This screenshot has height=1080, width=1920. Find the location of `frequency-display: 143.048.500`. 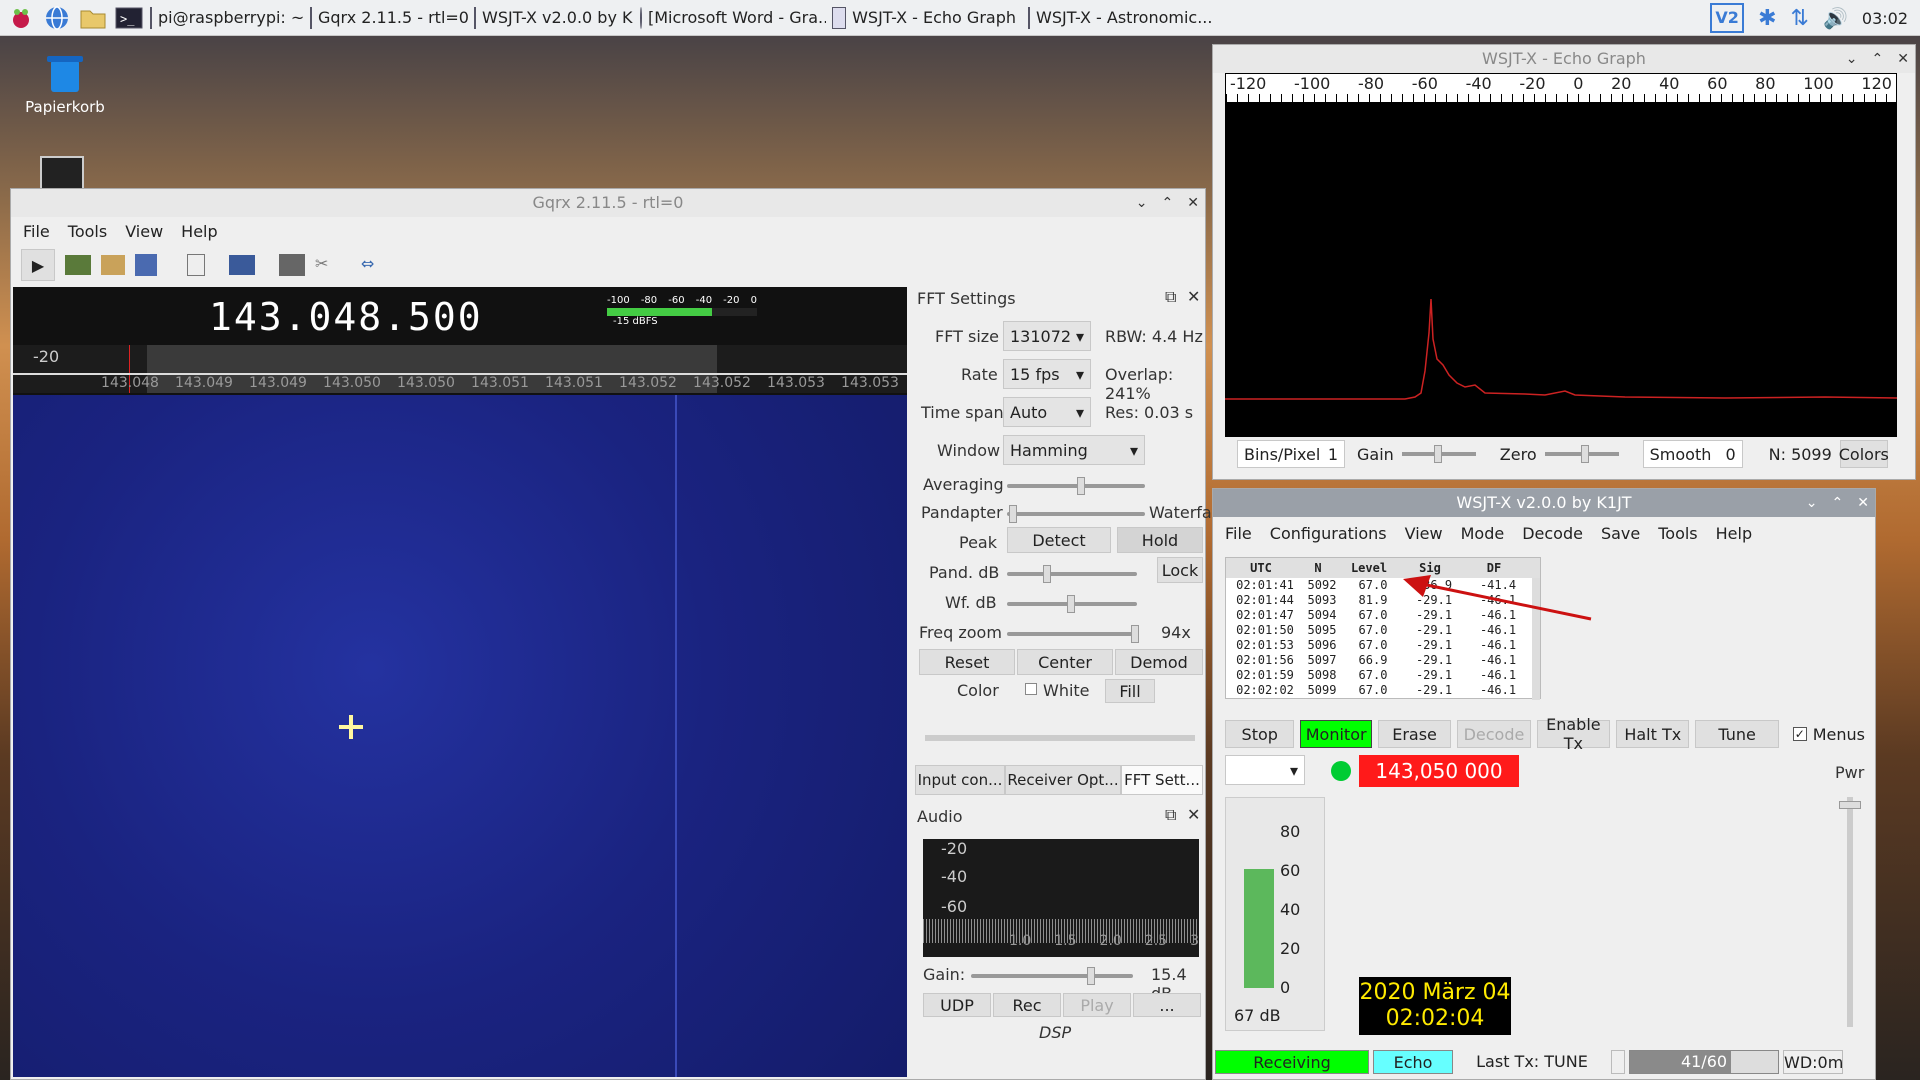

frequency-display: 143.048.500 is located at coordinates (346, 317).